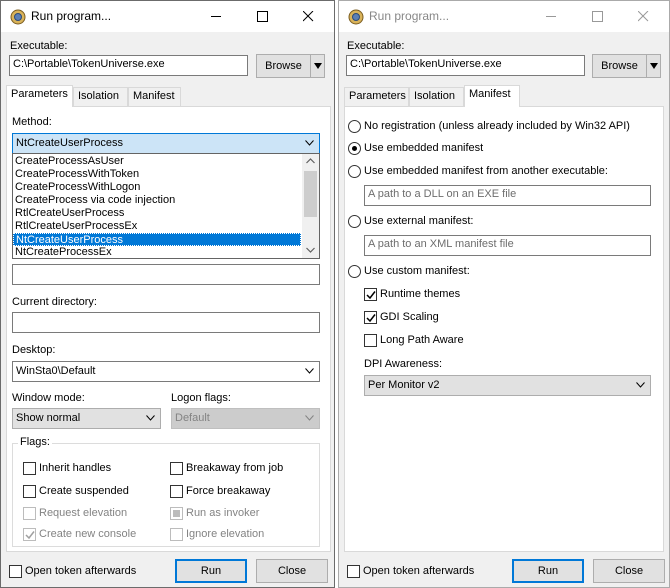  Describe the element at coordinates (32, 122) in the screenshot. I see `method-label: Method:` at that location.